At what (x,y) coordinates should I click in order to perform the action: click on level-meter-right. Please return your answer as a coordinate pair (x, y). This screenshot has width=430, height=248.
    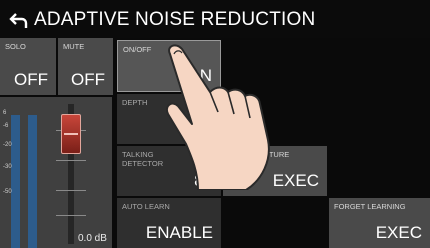
    Looking at the image, I should click on (32, 181).